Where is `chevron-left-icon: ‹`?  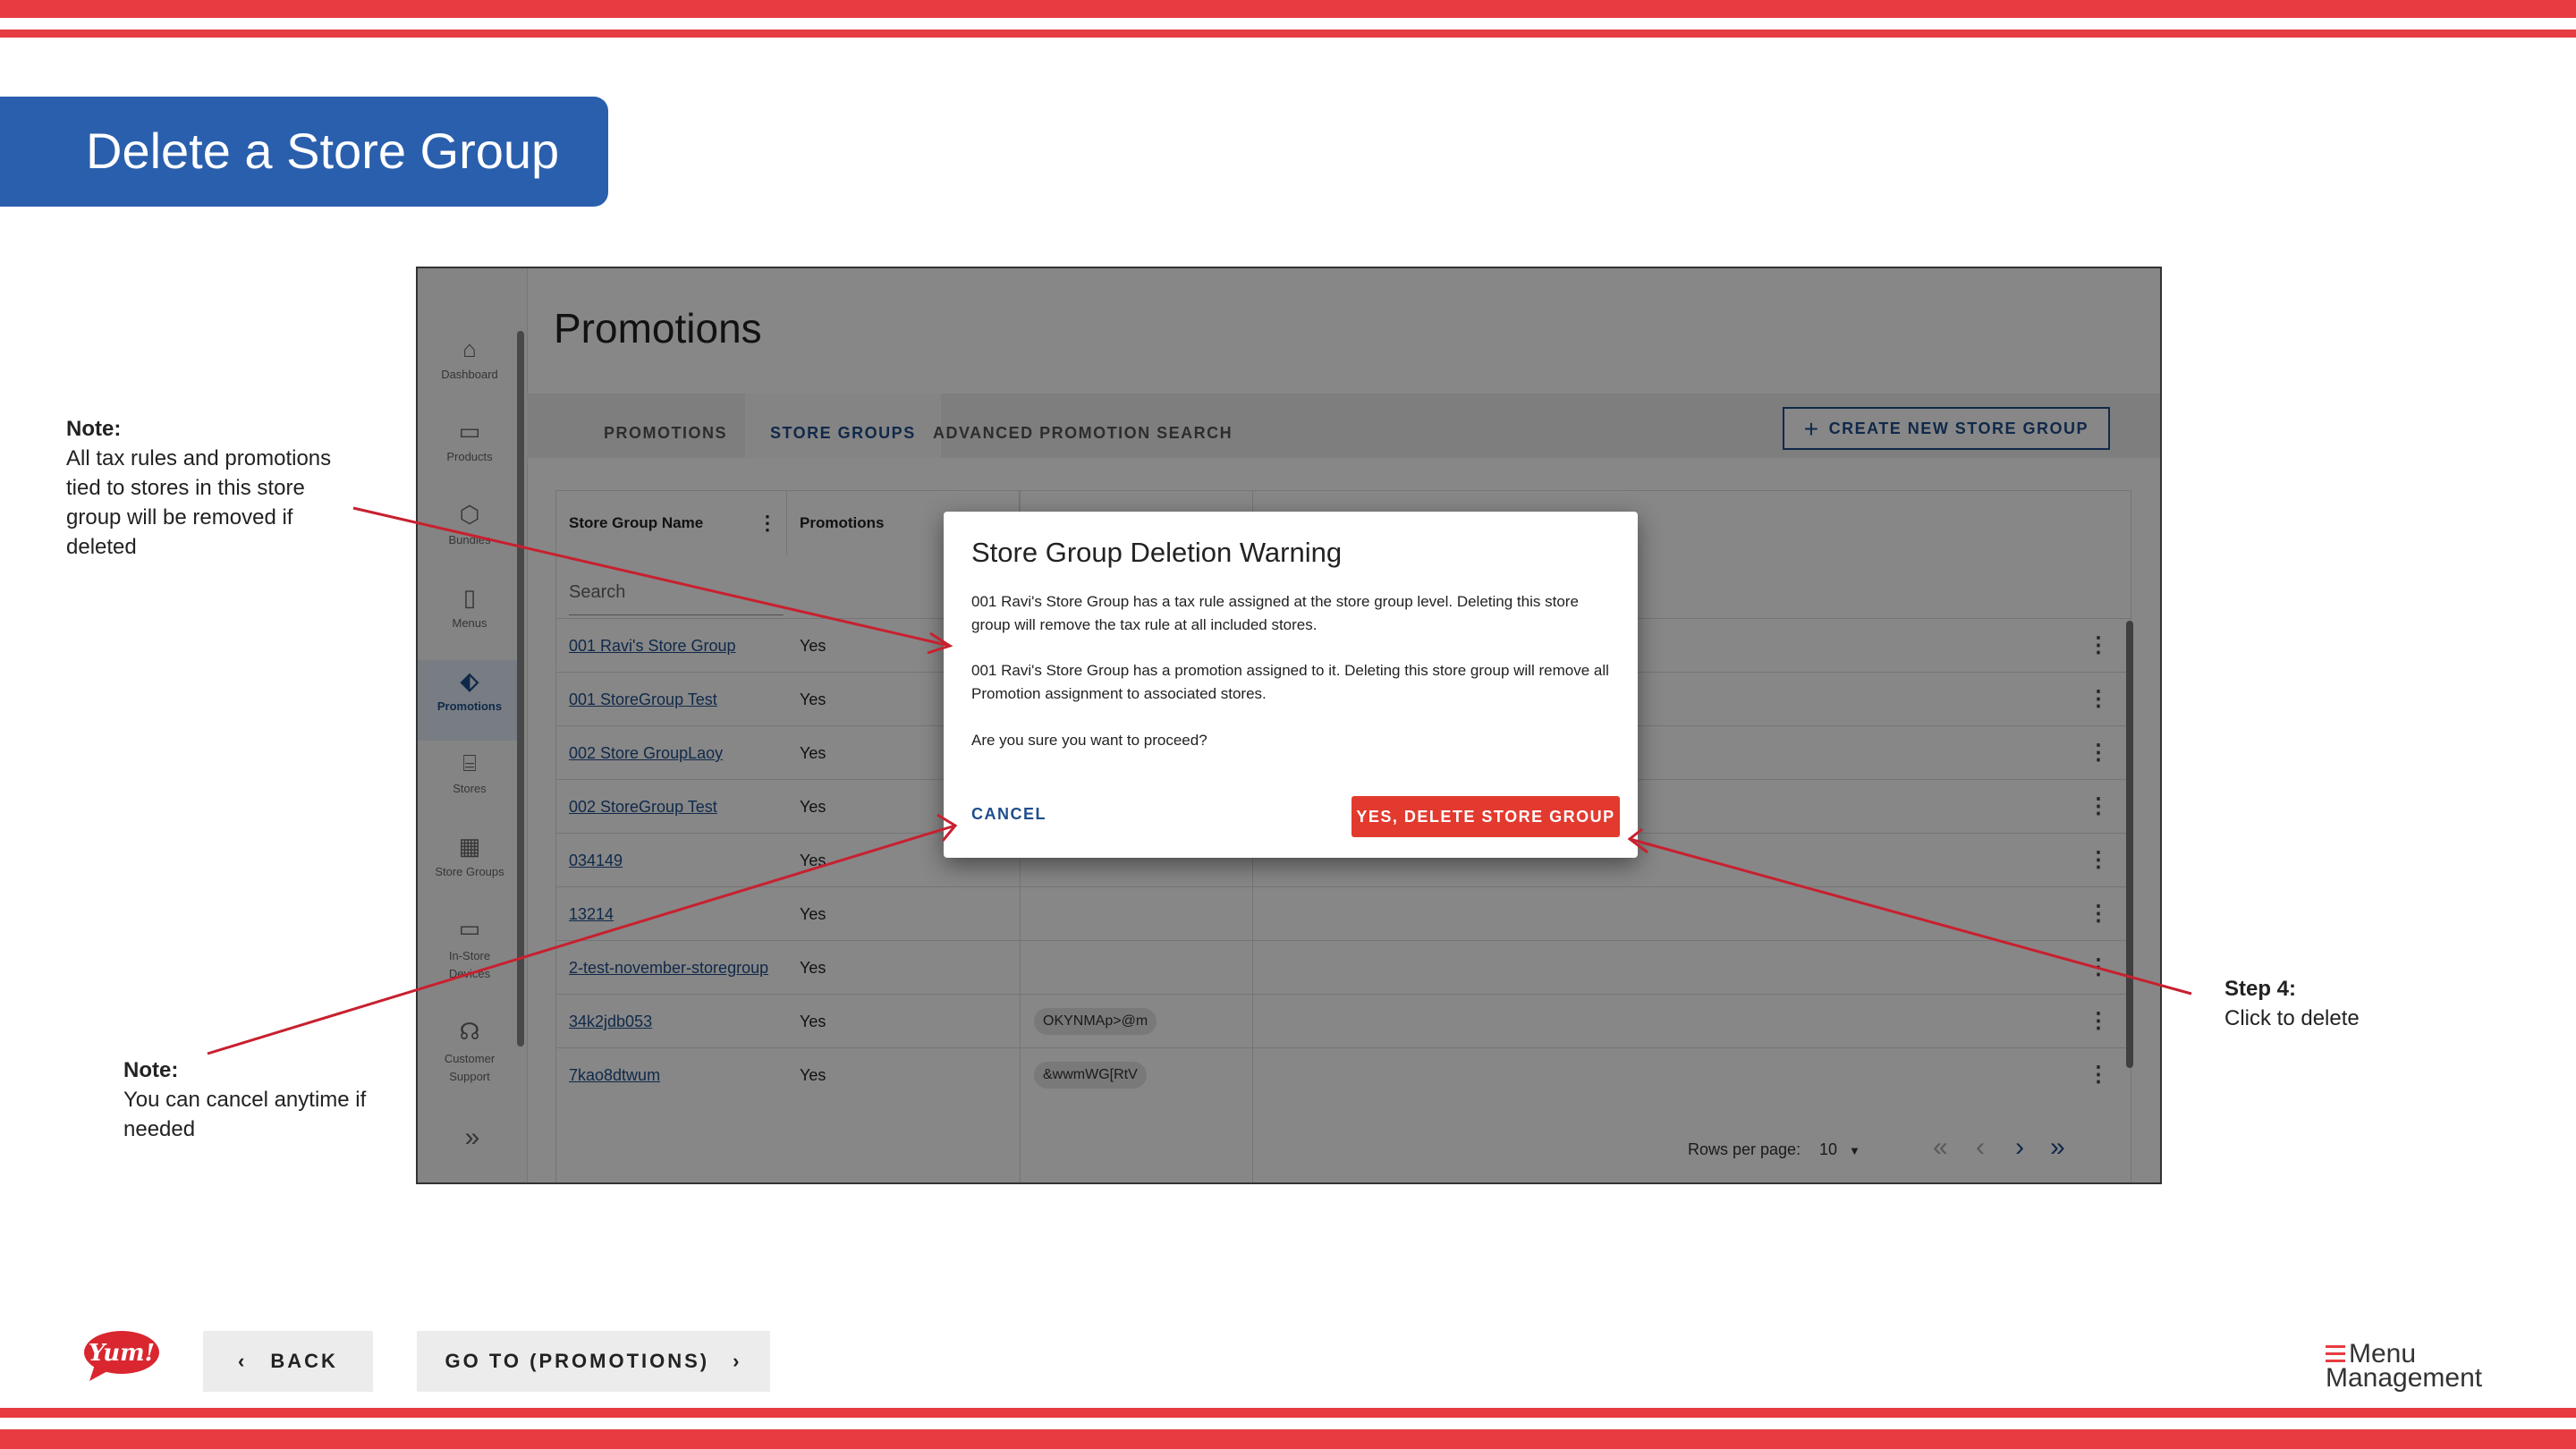
chevron-left-icon: ‹ is located at coordinates (243, 1361).